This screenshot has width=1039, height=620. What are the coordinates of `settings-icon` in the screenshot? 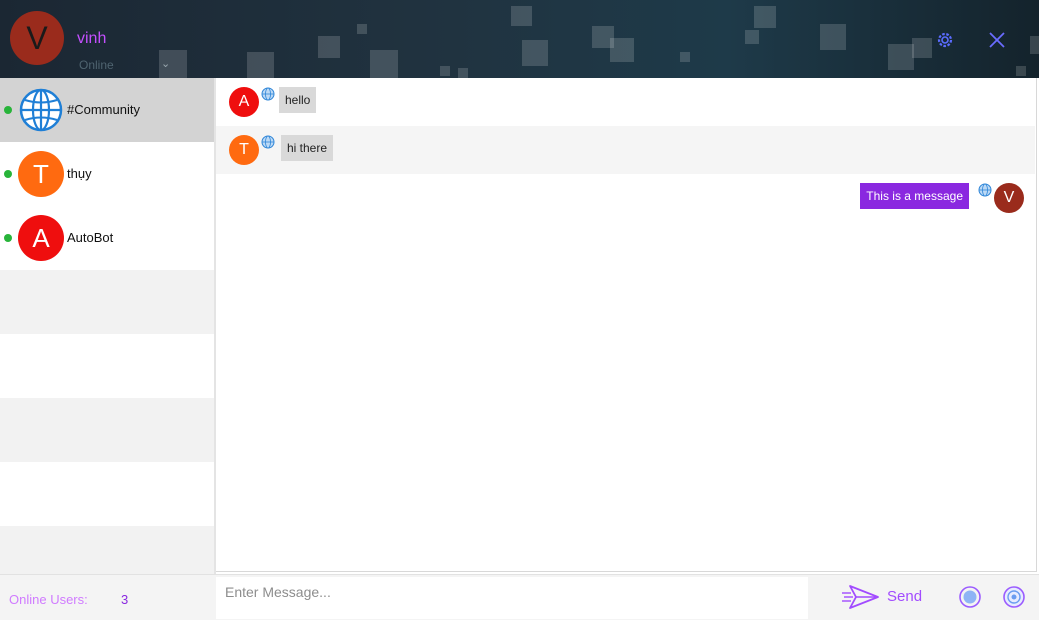 It's located at (945, 40).